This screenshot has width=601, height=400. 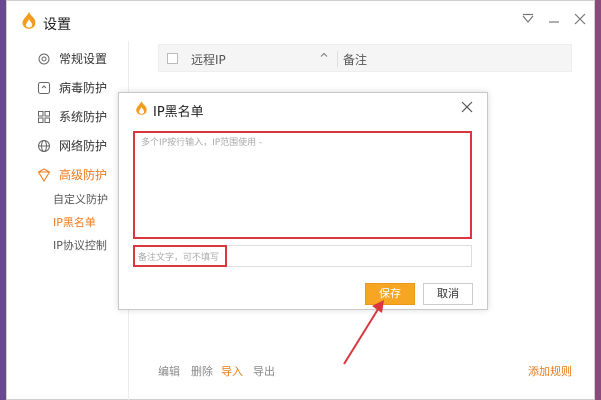 What do you see at coordinates (179, 258) in the screenshot?
I see `note-placeholder: 备注文字，可不填写` at bounding box center [179, 258].